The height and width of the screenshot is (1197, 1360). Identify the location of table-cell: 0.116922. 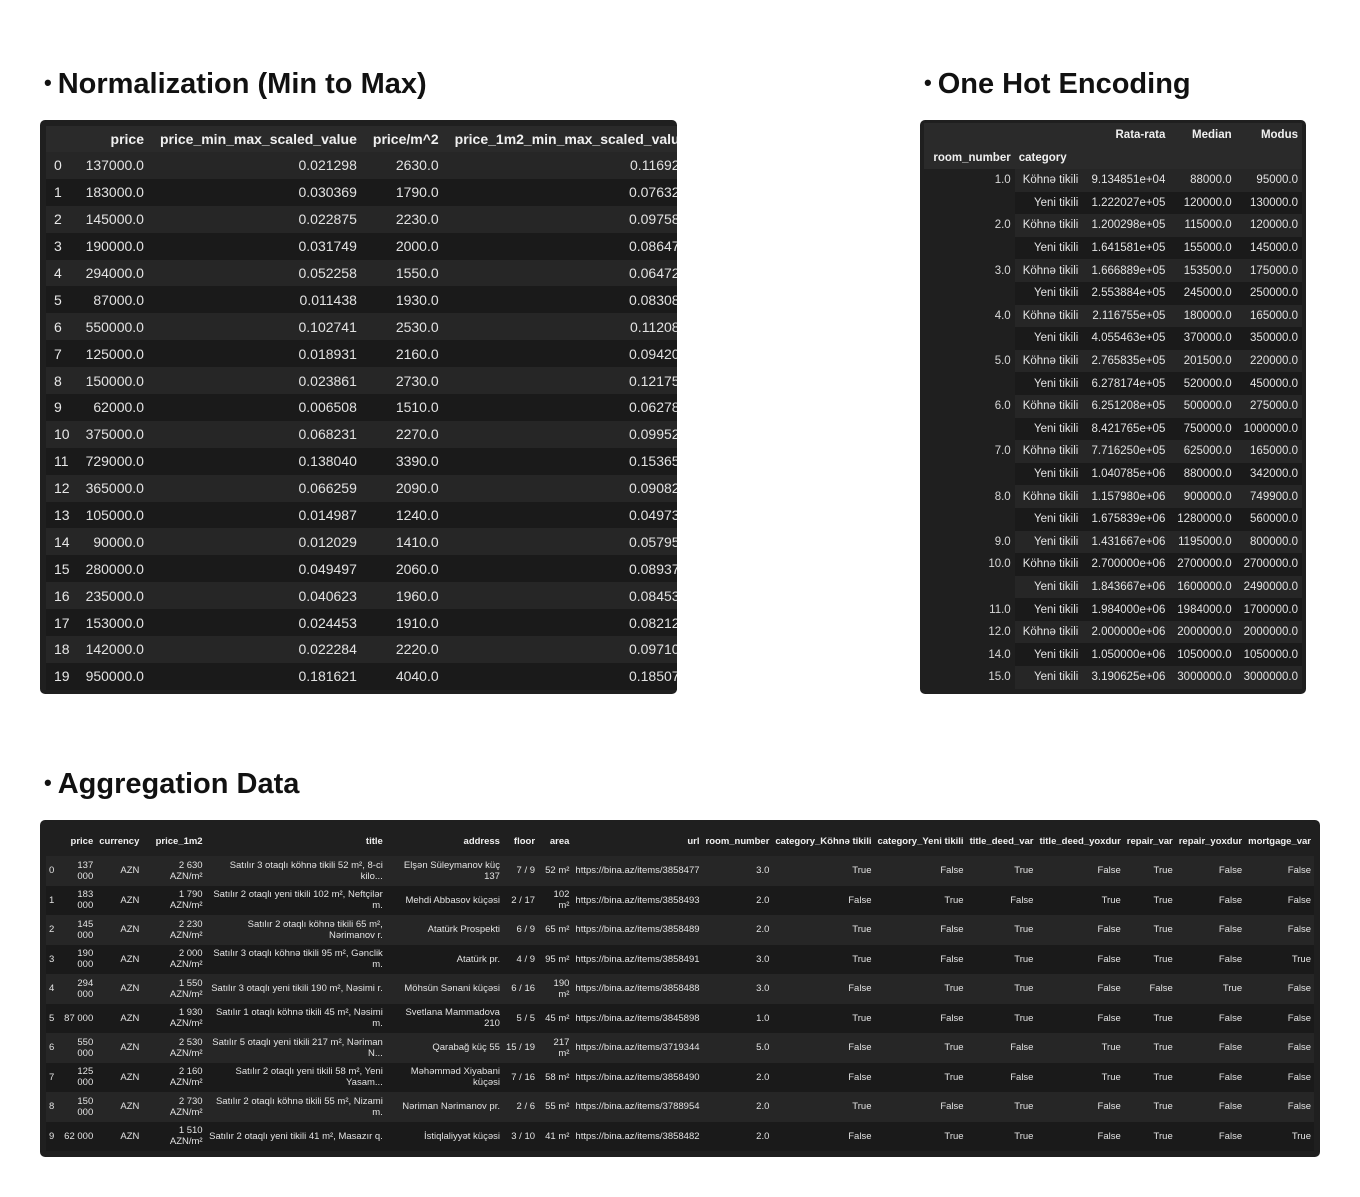
(653, 165).